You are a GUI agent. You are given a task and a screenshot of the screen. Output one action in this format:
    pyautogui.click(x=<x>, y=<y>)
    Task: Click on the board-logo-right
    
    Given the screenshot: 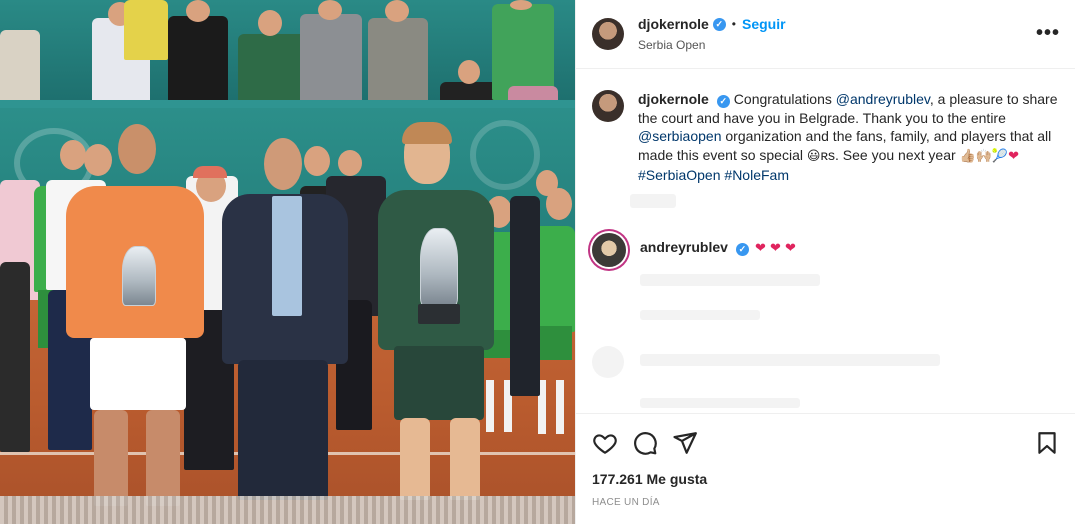 What is the action you would take?
    pyautogui.click(x=505, y=155)
    